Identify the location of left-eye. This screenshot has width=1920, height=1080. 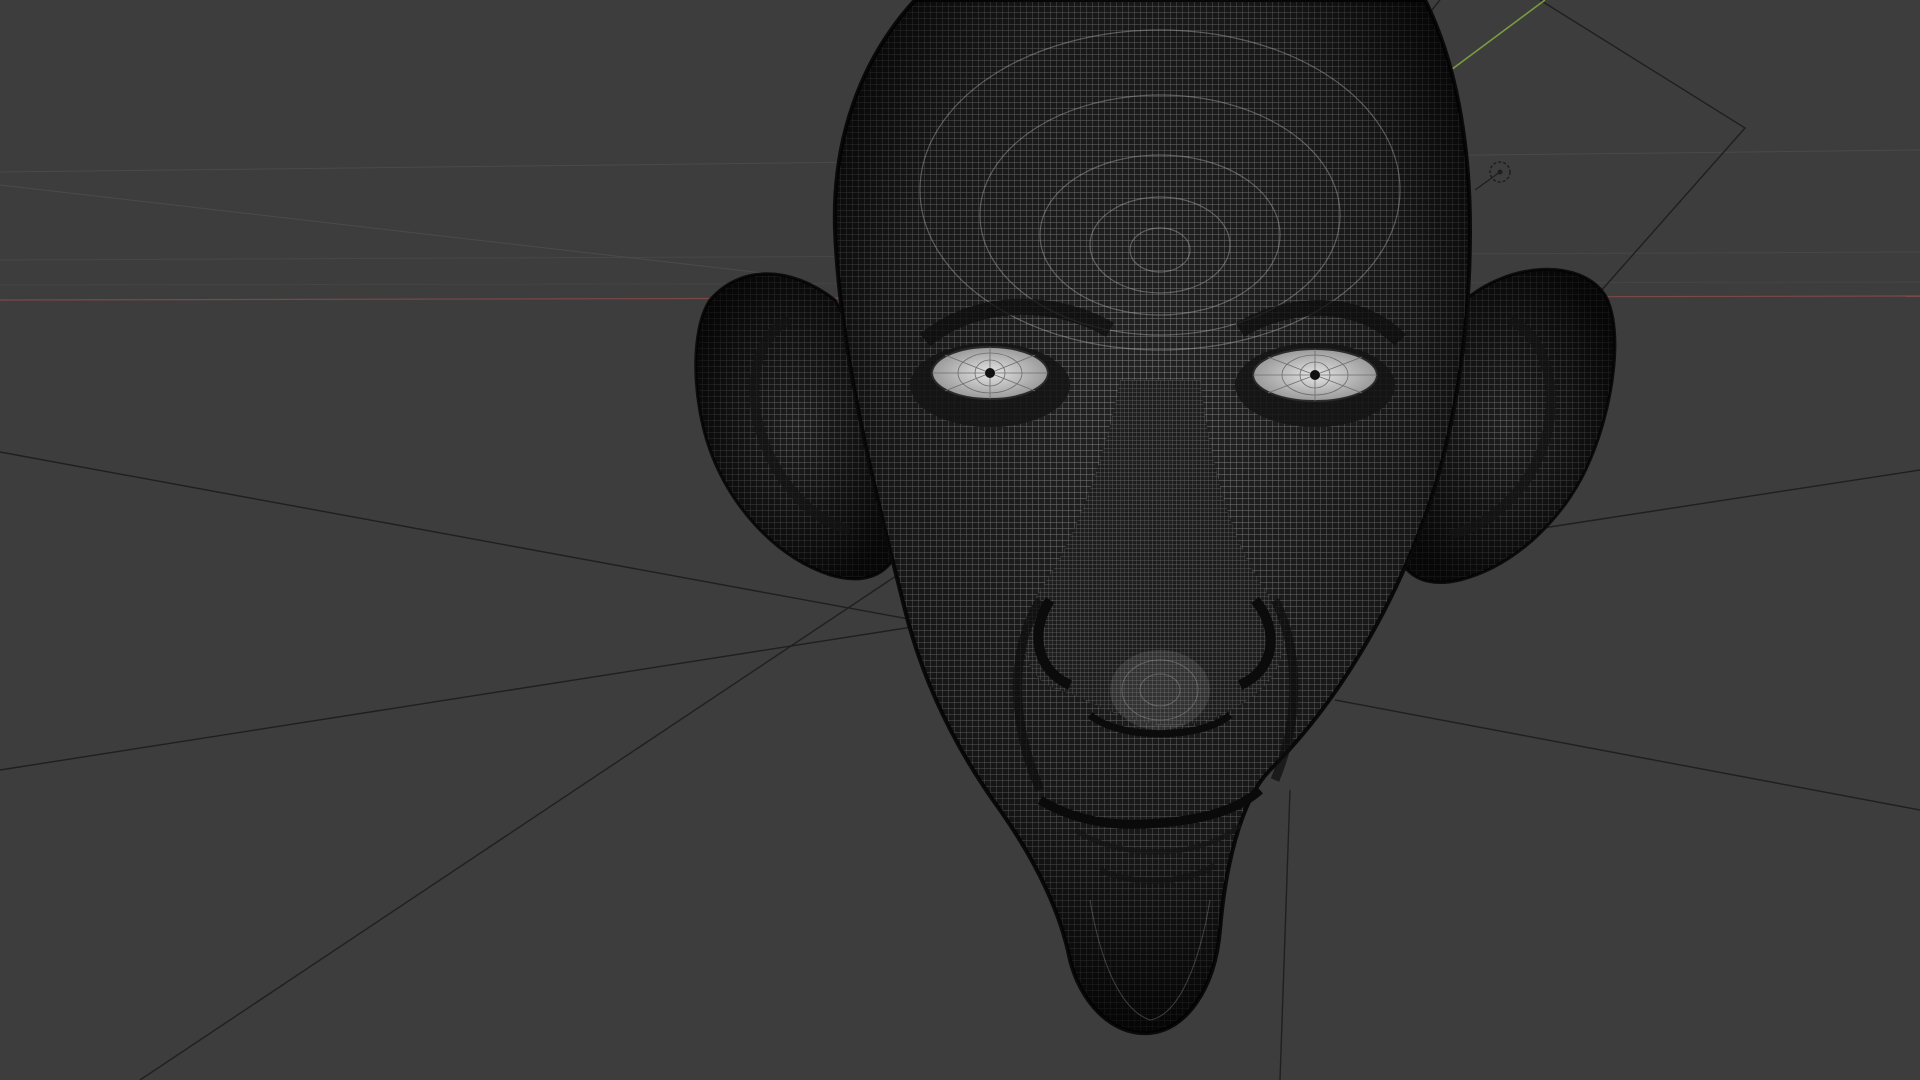
(990, 373).